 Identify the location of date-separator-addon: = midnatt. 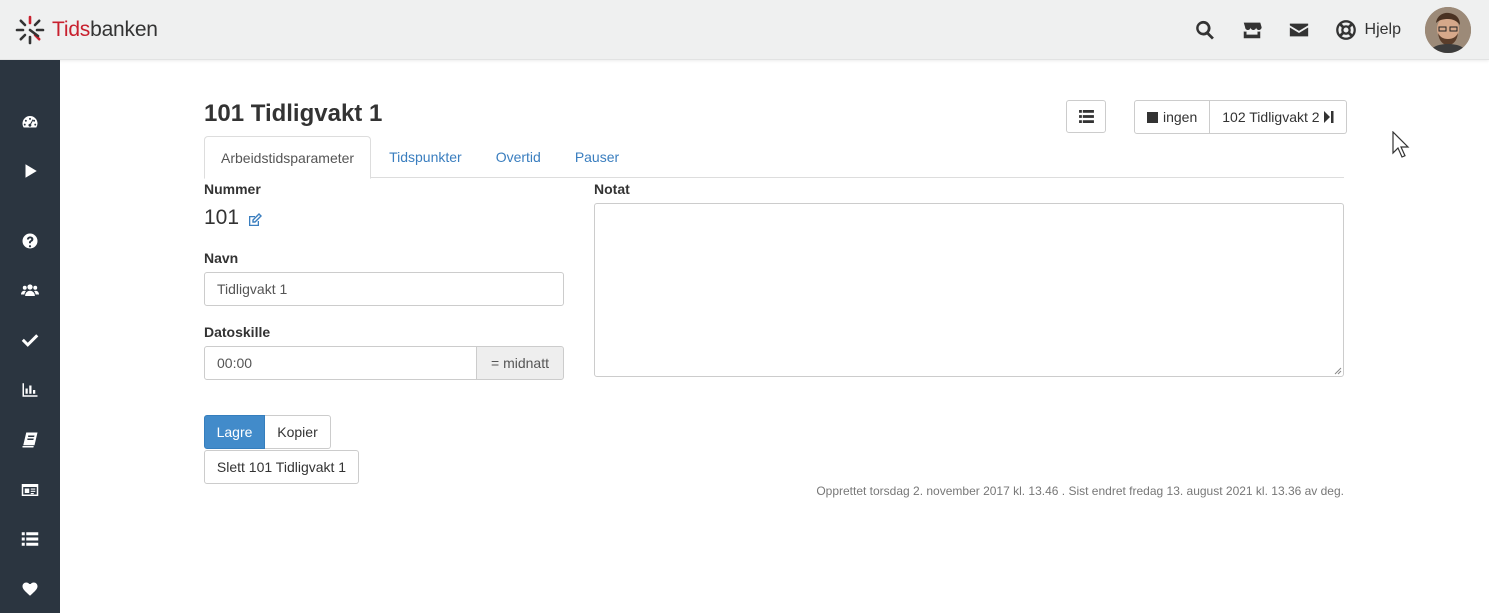
(520, 363).